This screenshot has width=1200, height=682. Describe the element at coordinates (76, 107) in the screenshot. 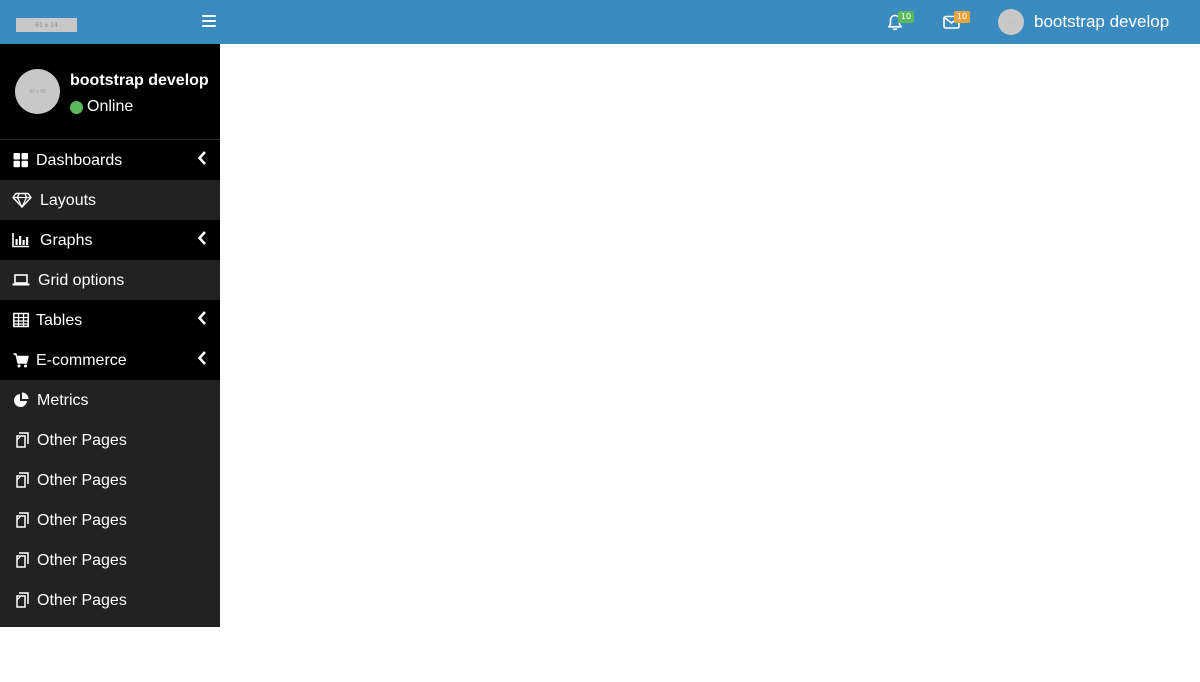

I see `status-dot-icon` at that location.